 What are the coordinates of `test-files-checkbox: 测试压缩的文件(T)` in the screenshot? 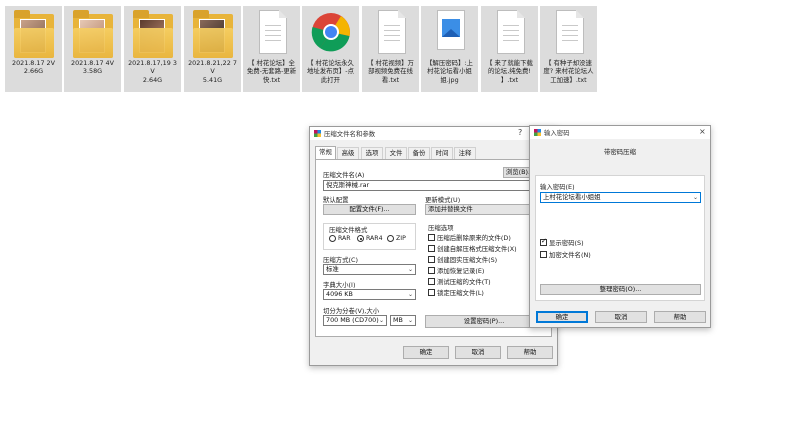 It's located at (459, 281).